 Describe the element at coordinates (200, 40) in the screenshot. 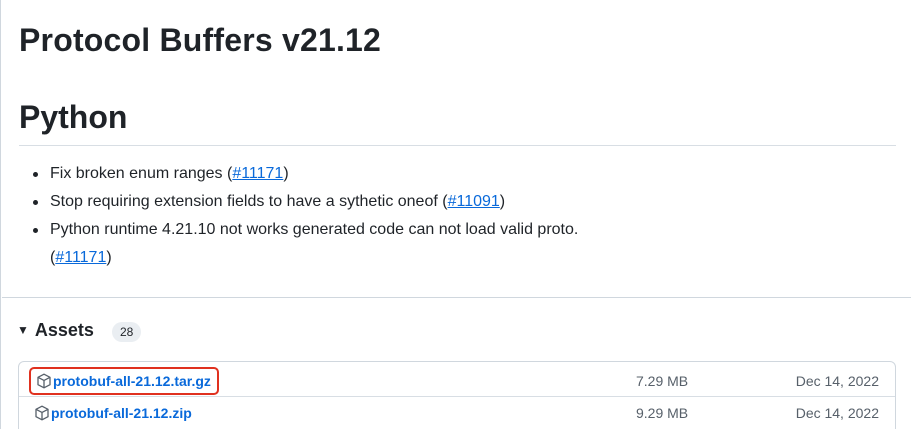

I see `release-title: Protocol Buffers v21.12` at that location.